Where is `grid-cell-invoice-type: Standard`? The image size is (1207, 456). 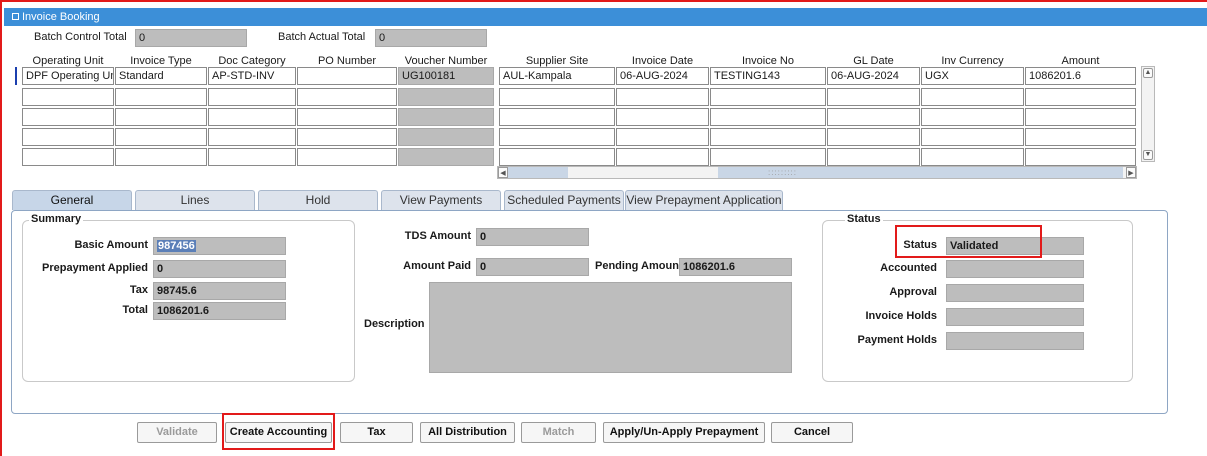
grid-cell-invoice-type: Standard is located at coordinates (161, 76).